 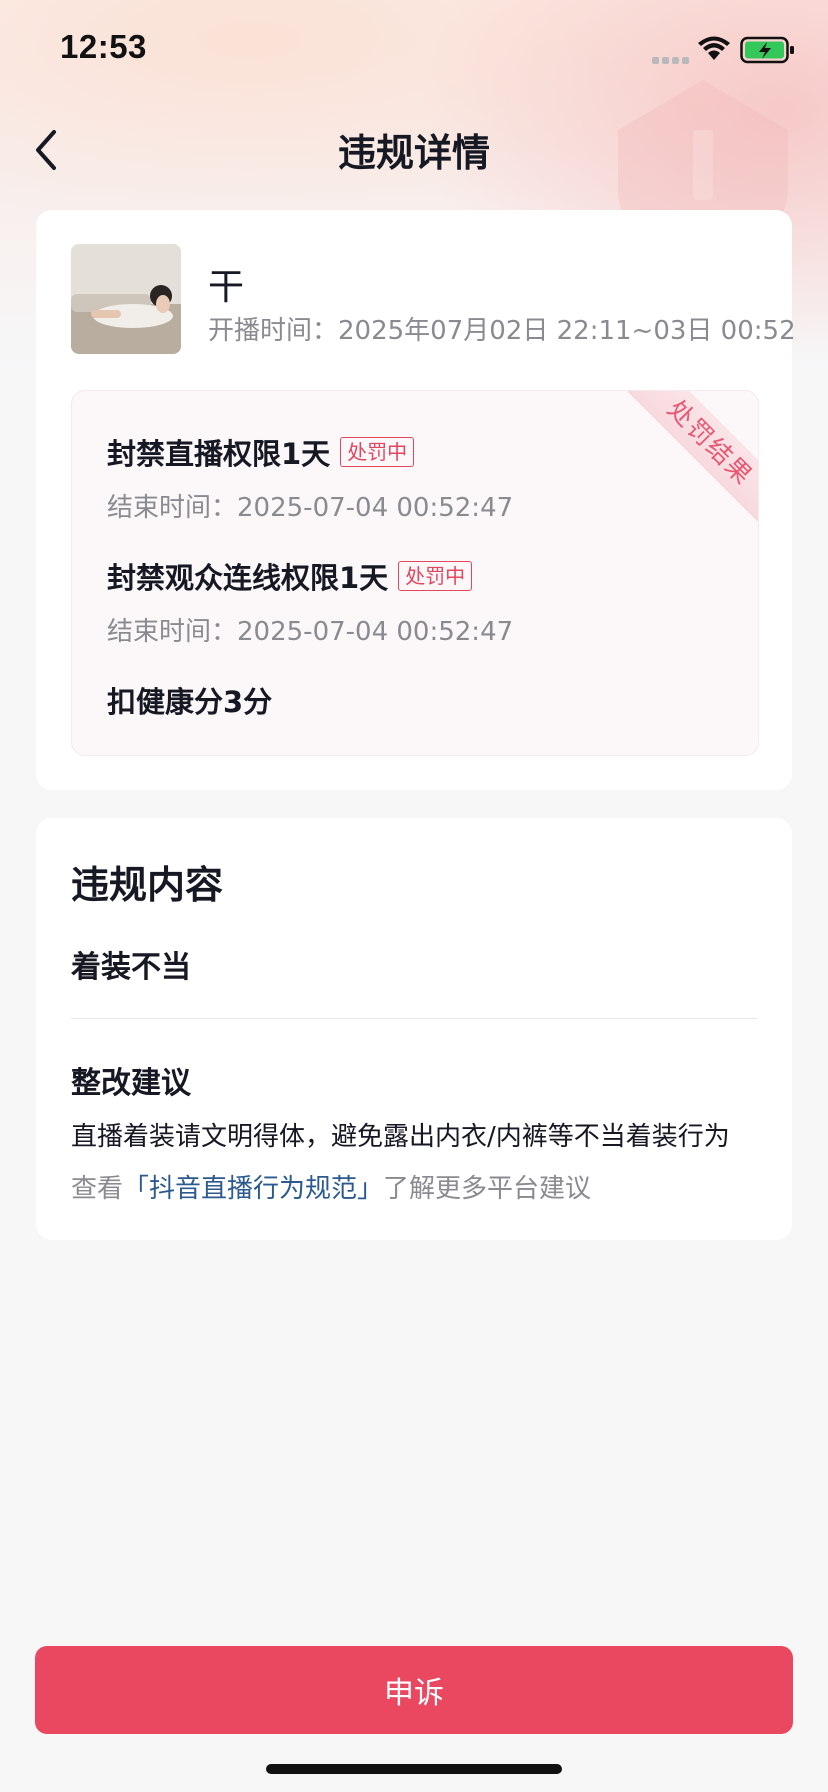 I want to click on live-cover-image, so click(x=126, y=299).